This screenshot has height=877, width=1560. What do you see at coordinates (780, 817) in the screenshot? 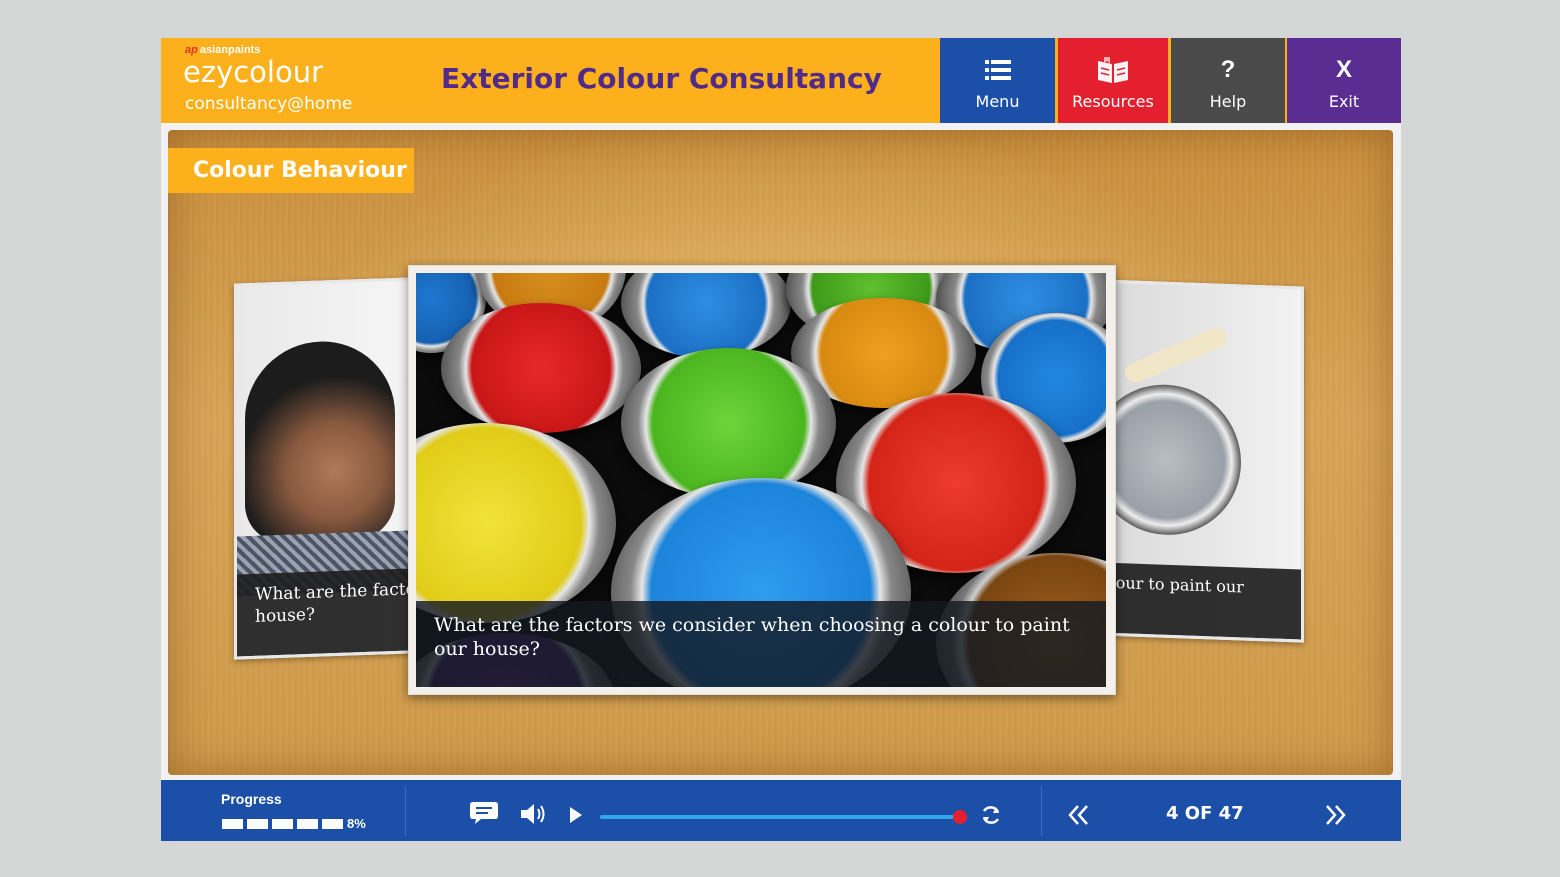
I see `audio-seek-bar` at bounding box center [780, 817].